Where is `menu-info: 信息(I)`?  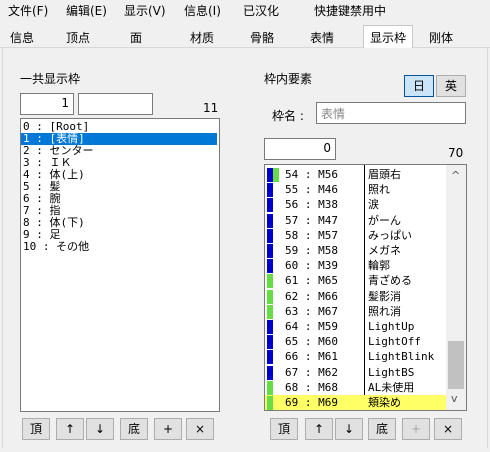 menu-info: 信息(I) is located at coordinates (202, 10).